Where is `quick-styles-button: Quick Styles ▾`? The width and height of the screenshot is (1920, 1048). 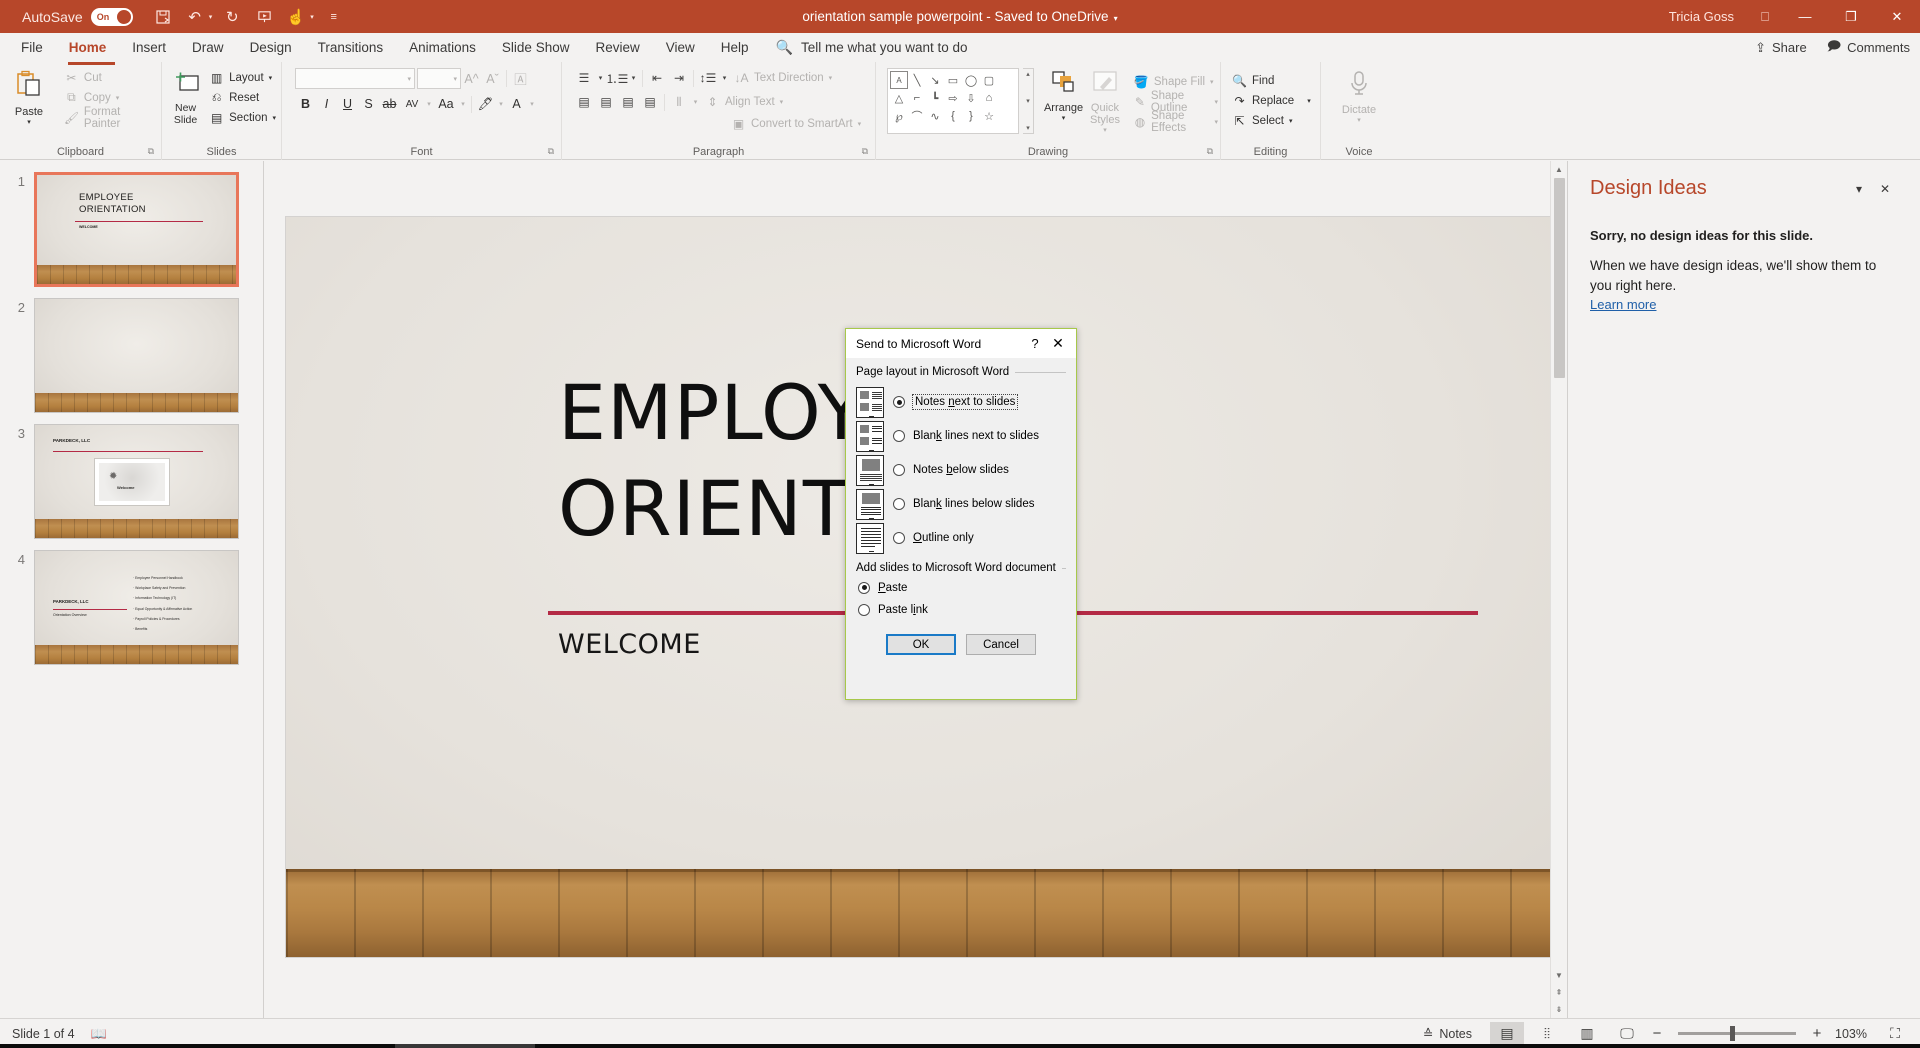 quick-styles-button: Quick Styles ▾ is located at coordinates (1105, 101).